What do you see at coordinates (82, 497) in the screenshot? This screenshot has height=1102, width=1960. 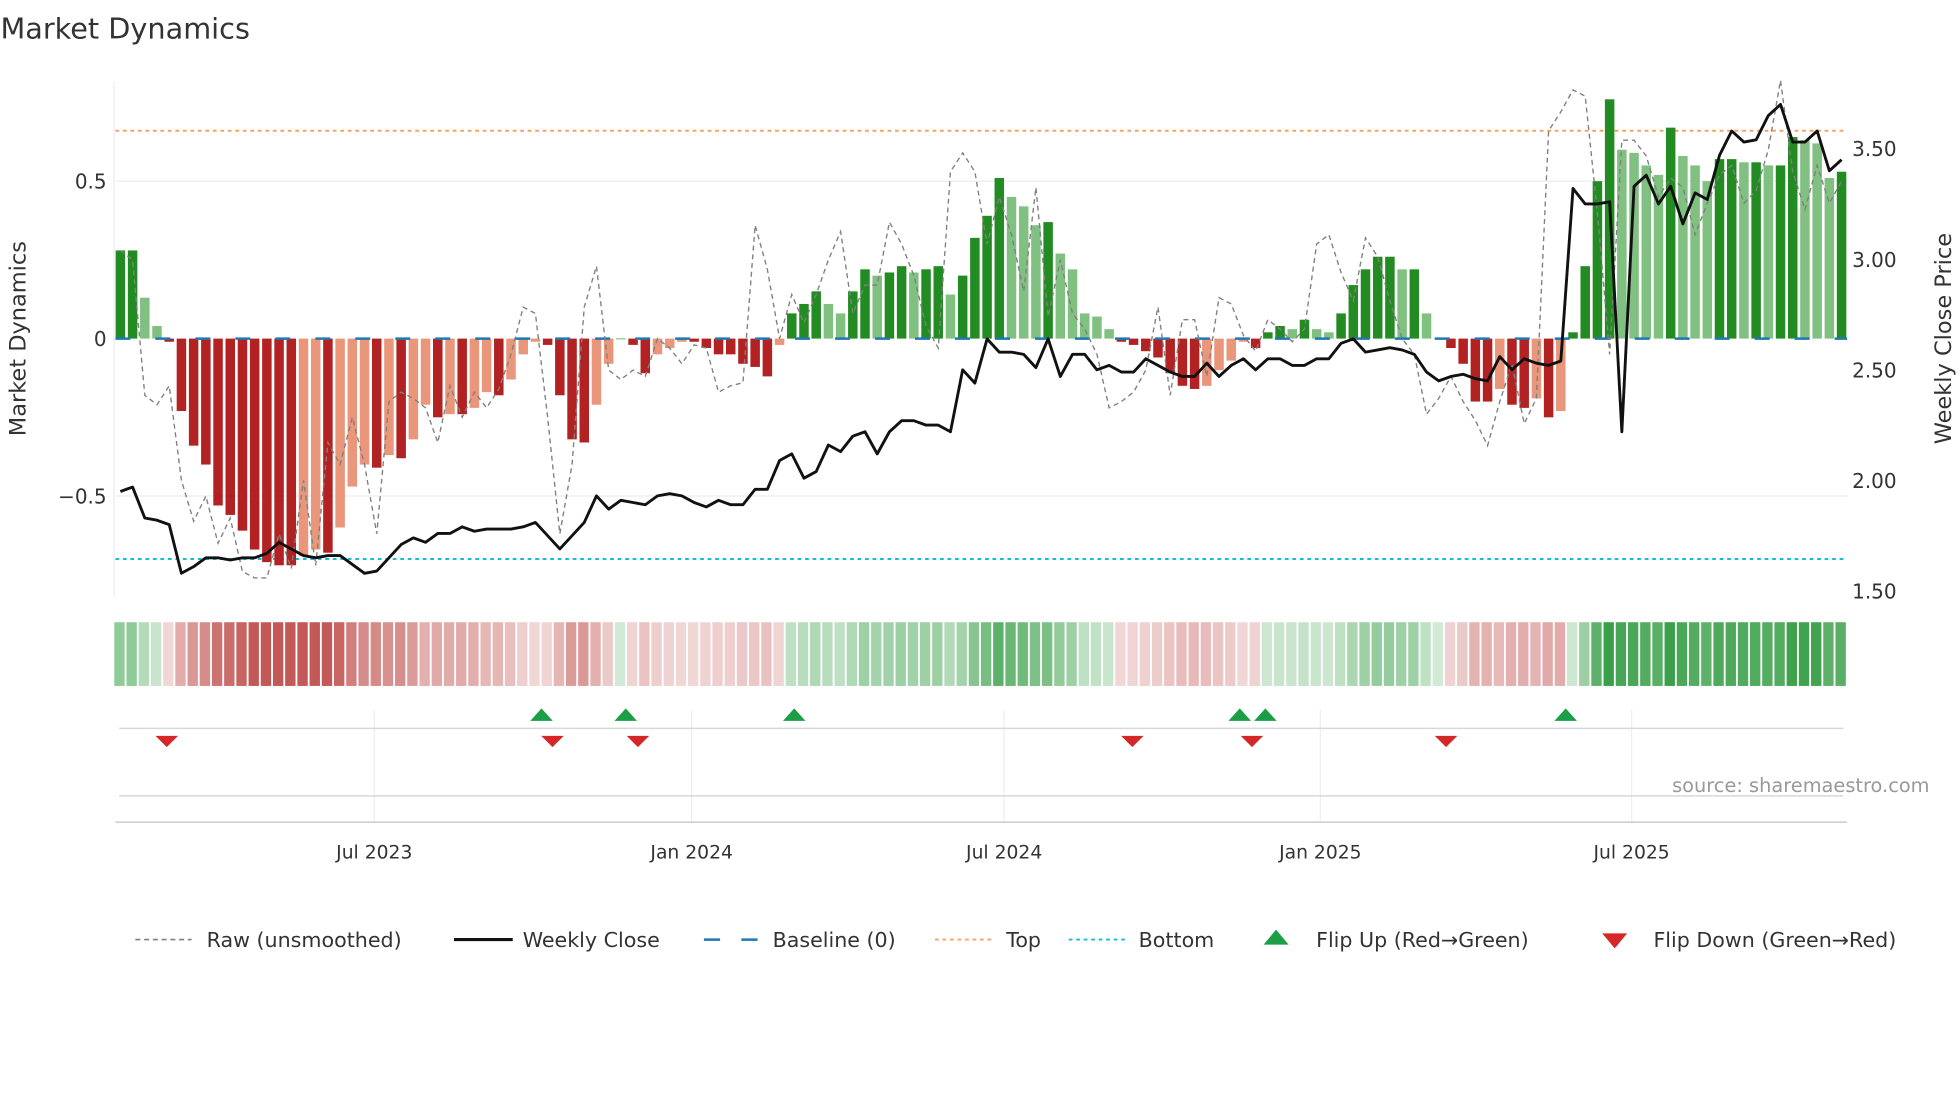 I see `y-tick-label: −0.5` at bounding box center [82, 497].